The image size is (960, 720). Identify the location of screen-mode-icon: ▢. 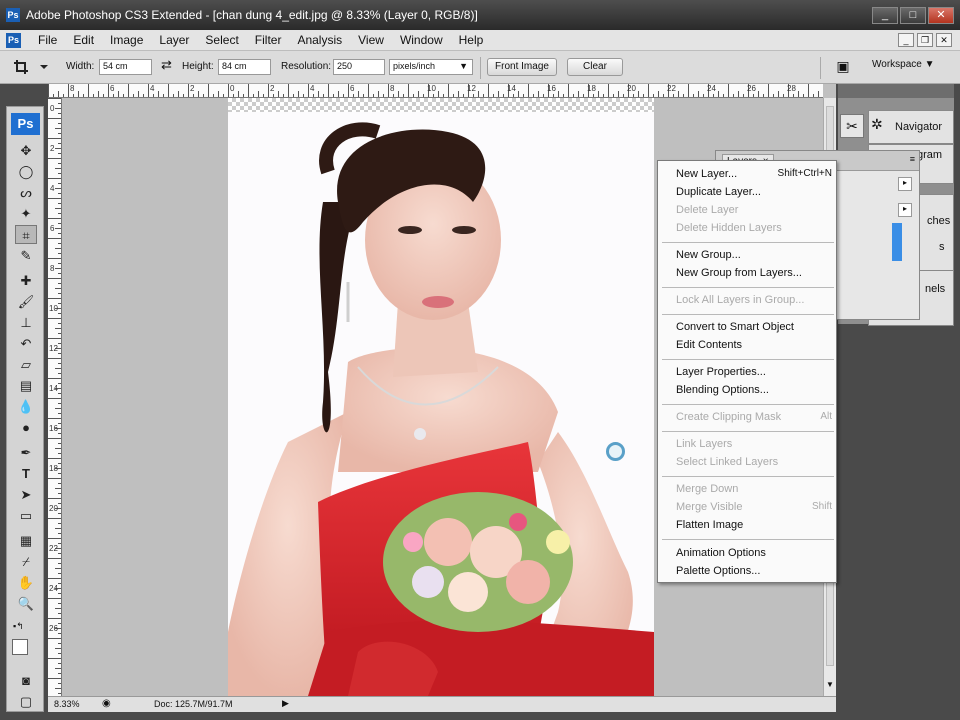
(26, 701).